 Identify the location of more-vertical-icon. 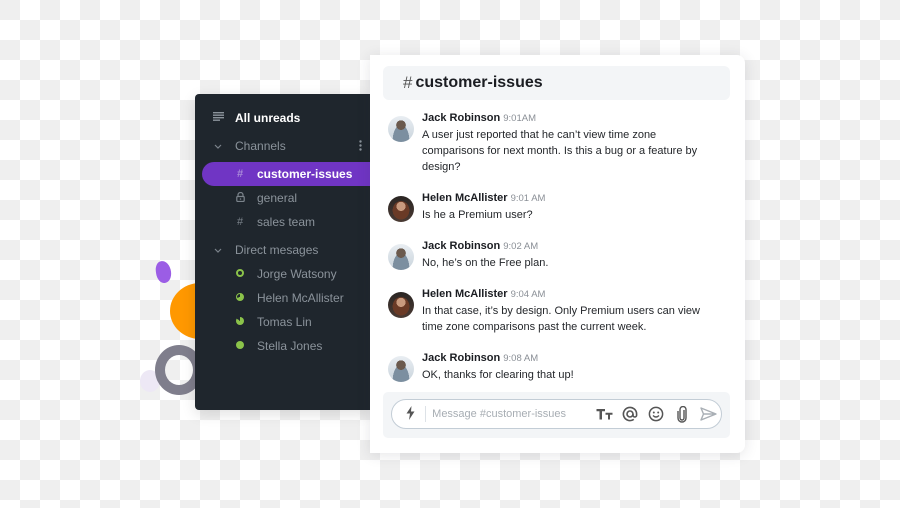
(360, 146).